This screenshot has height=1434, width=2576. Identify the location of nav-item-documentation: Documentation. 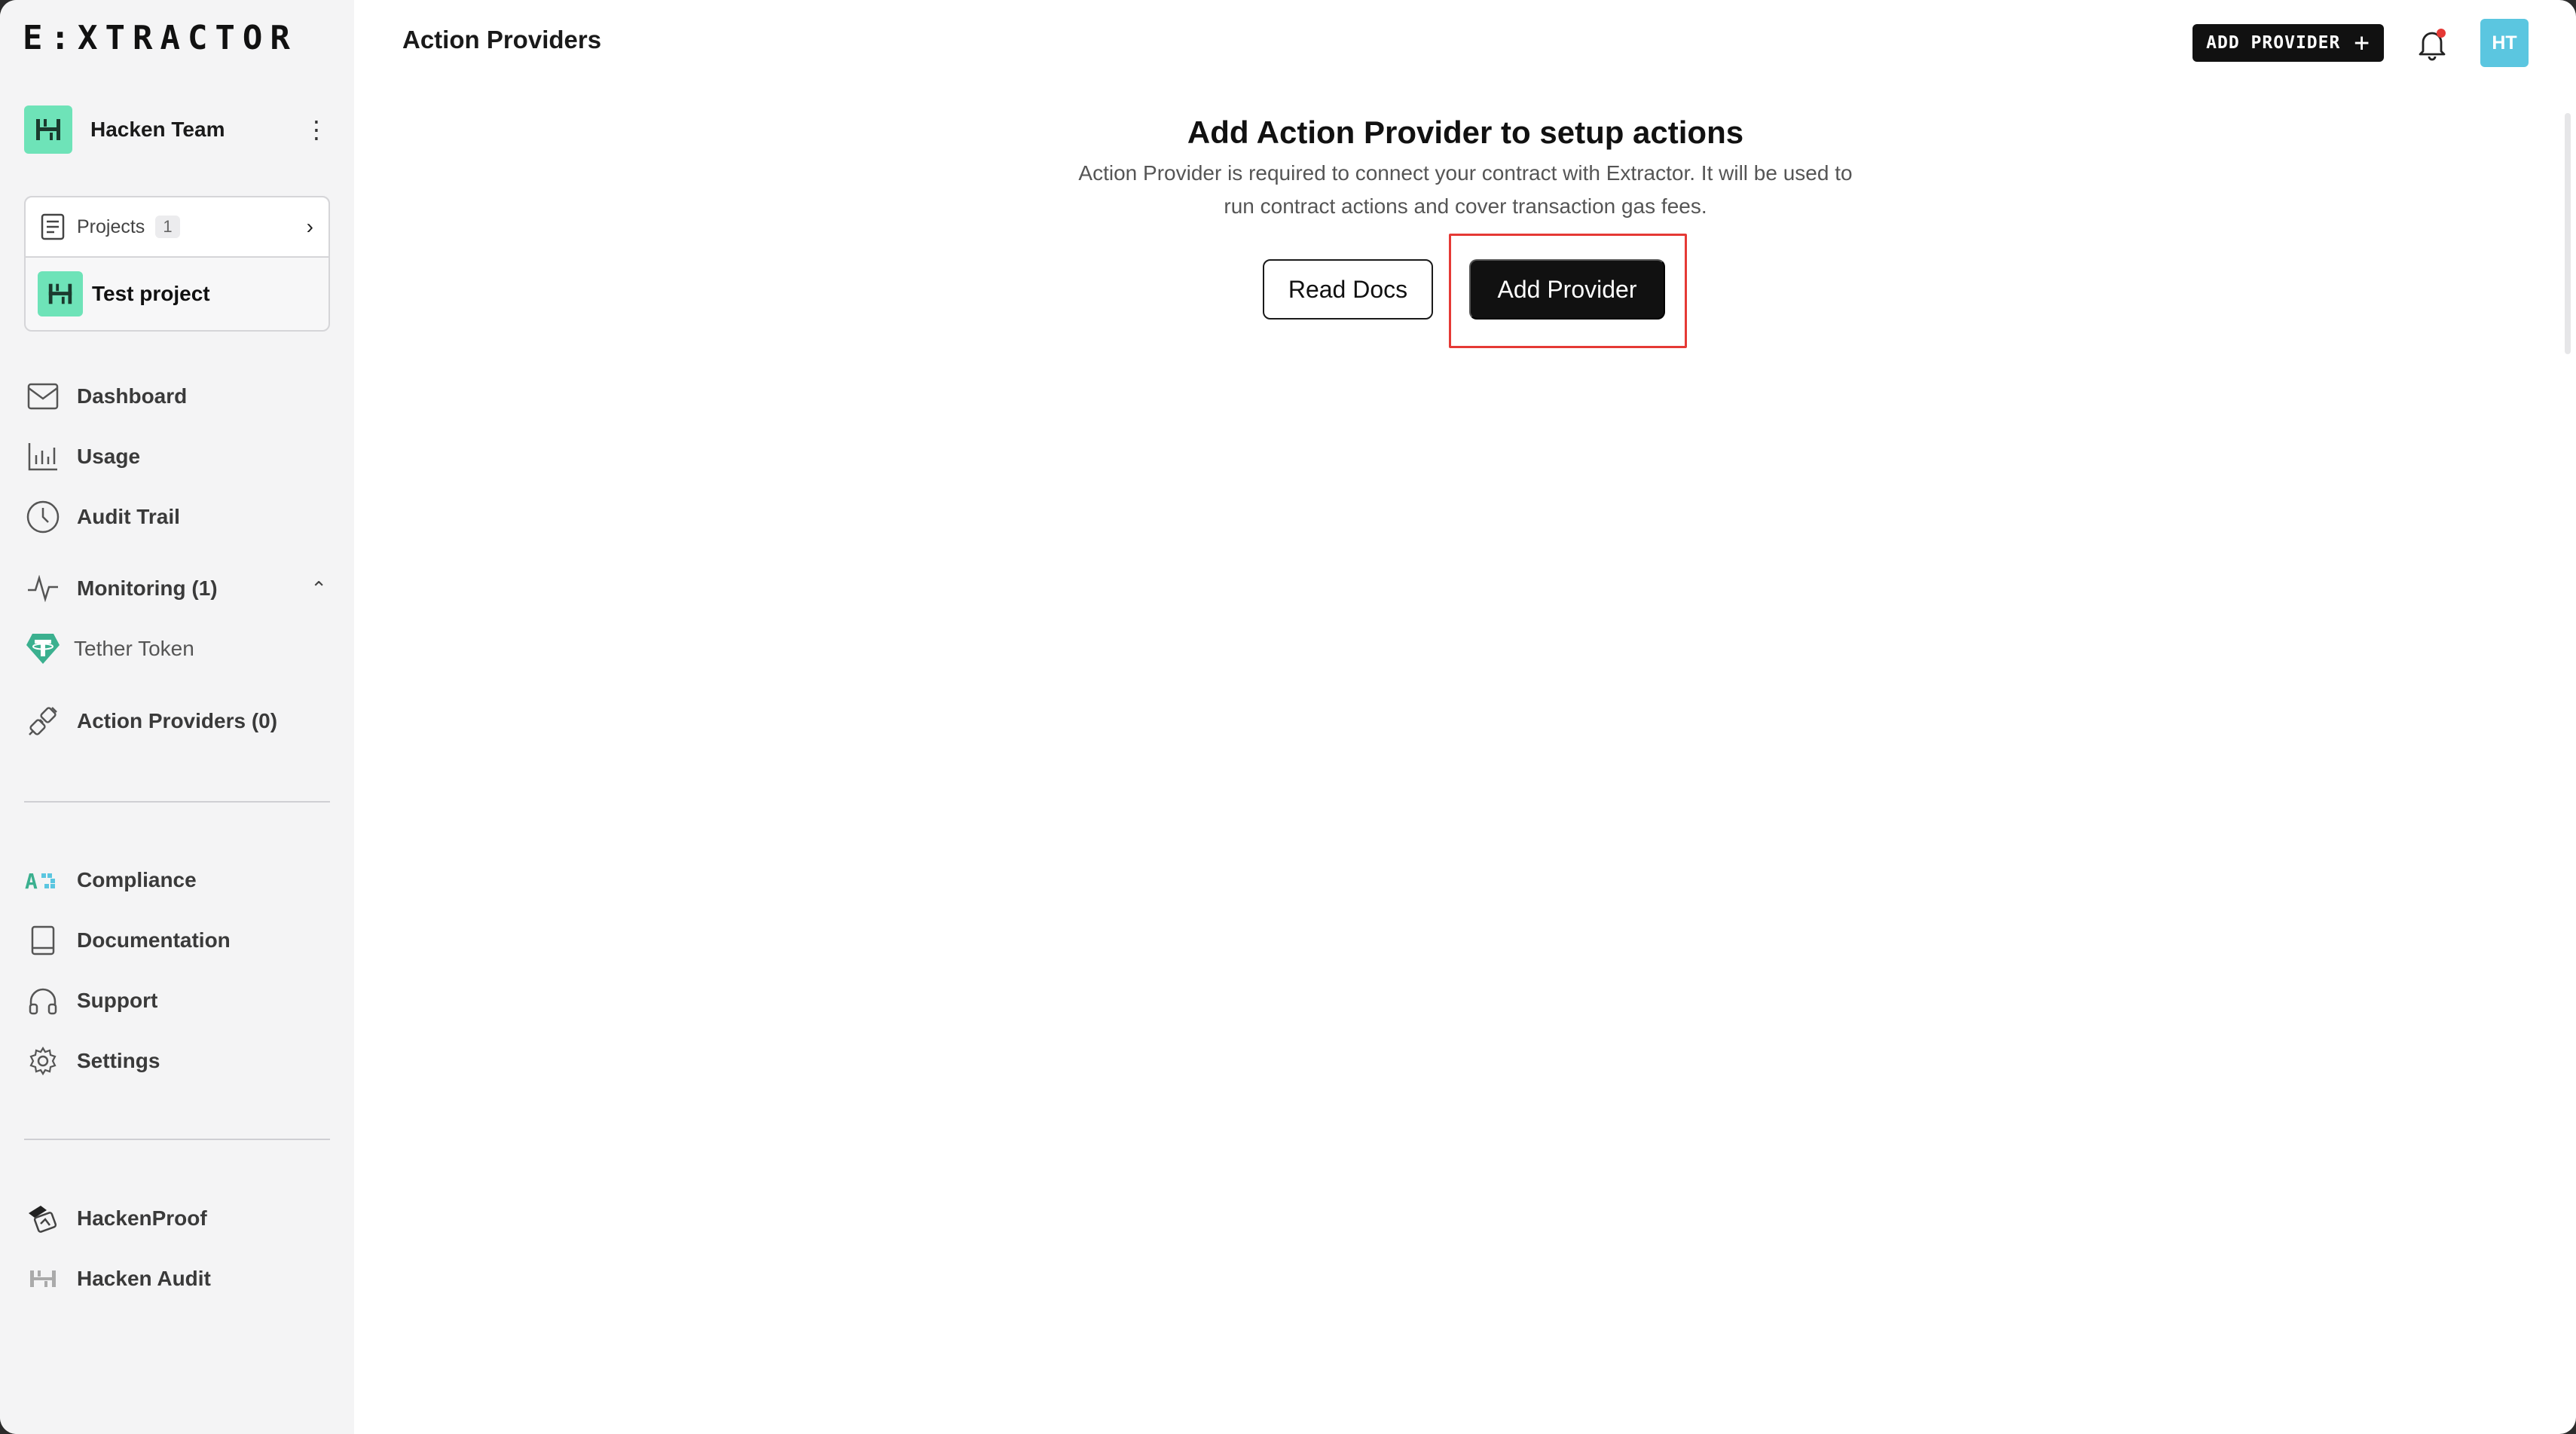
(178, 940).